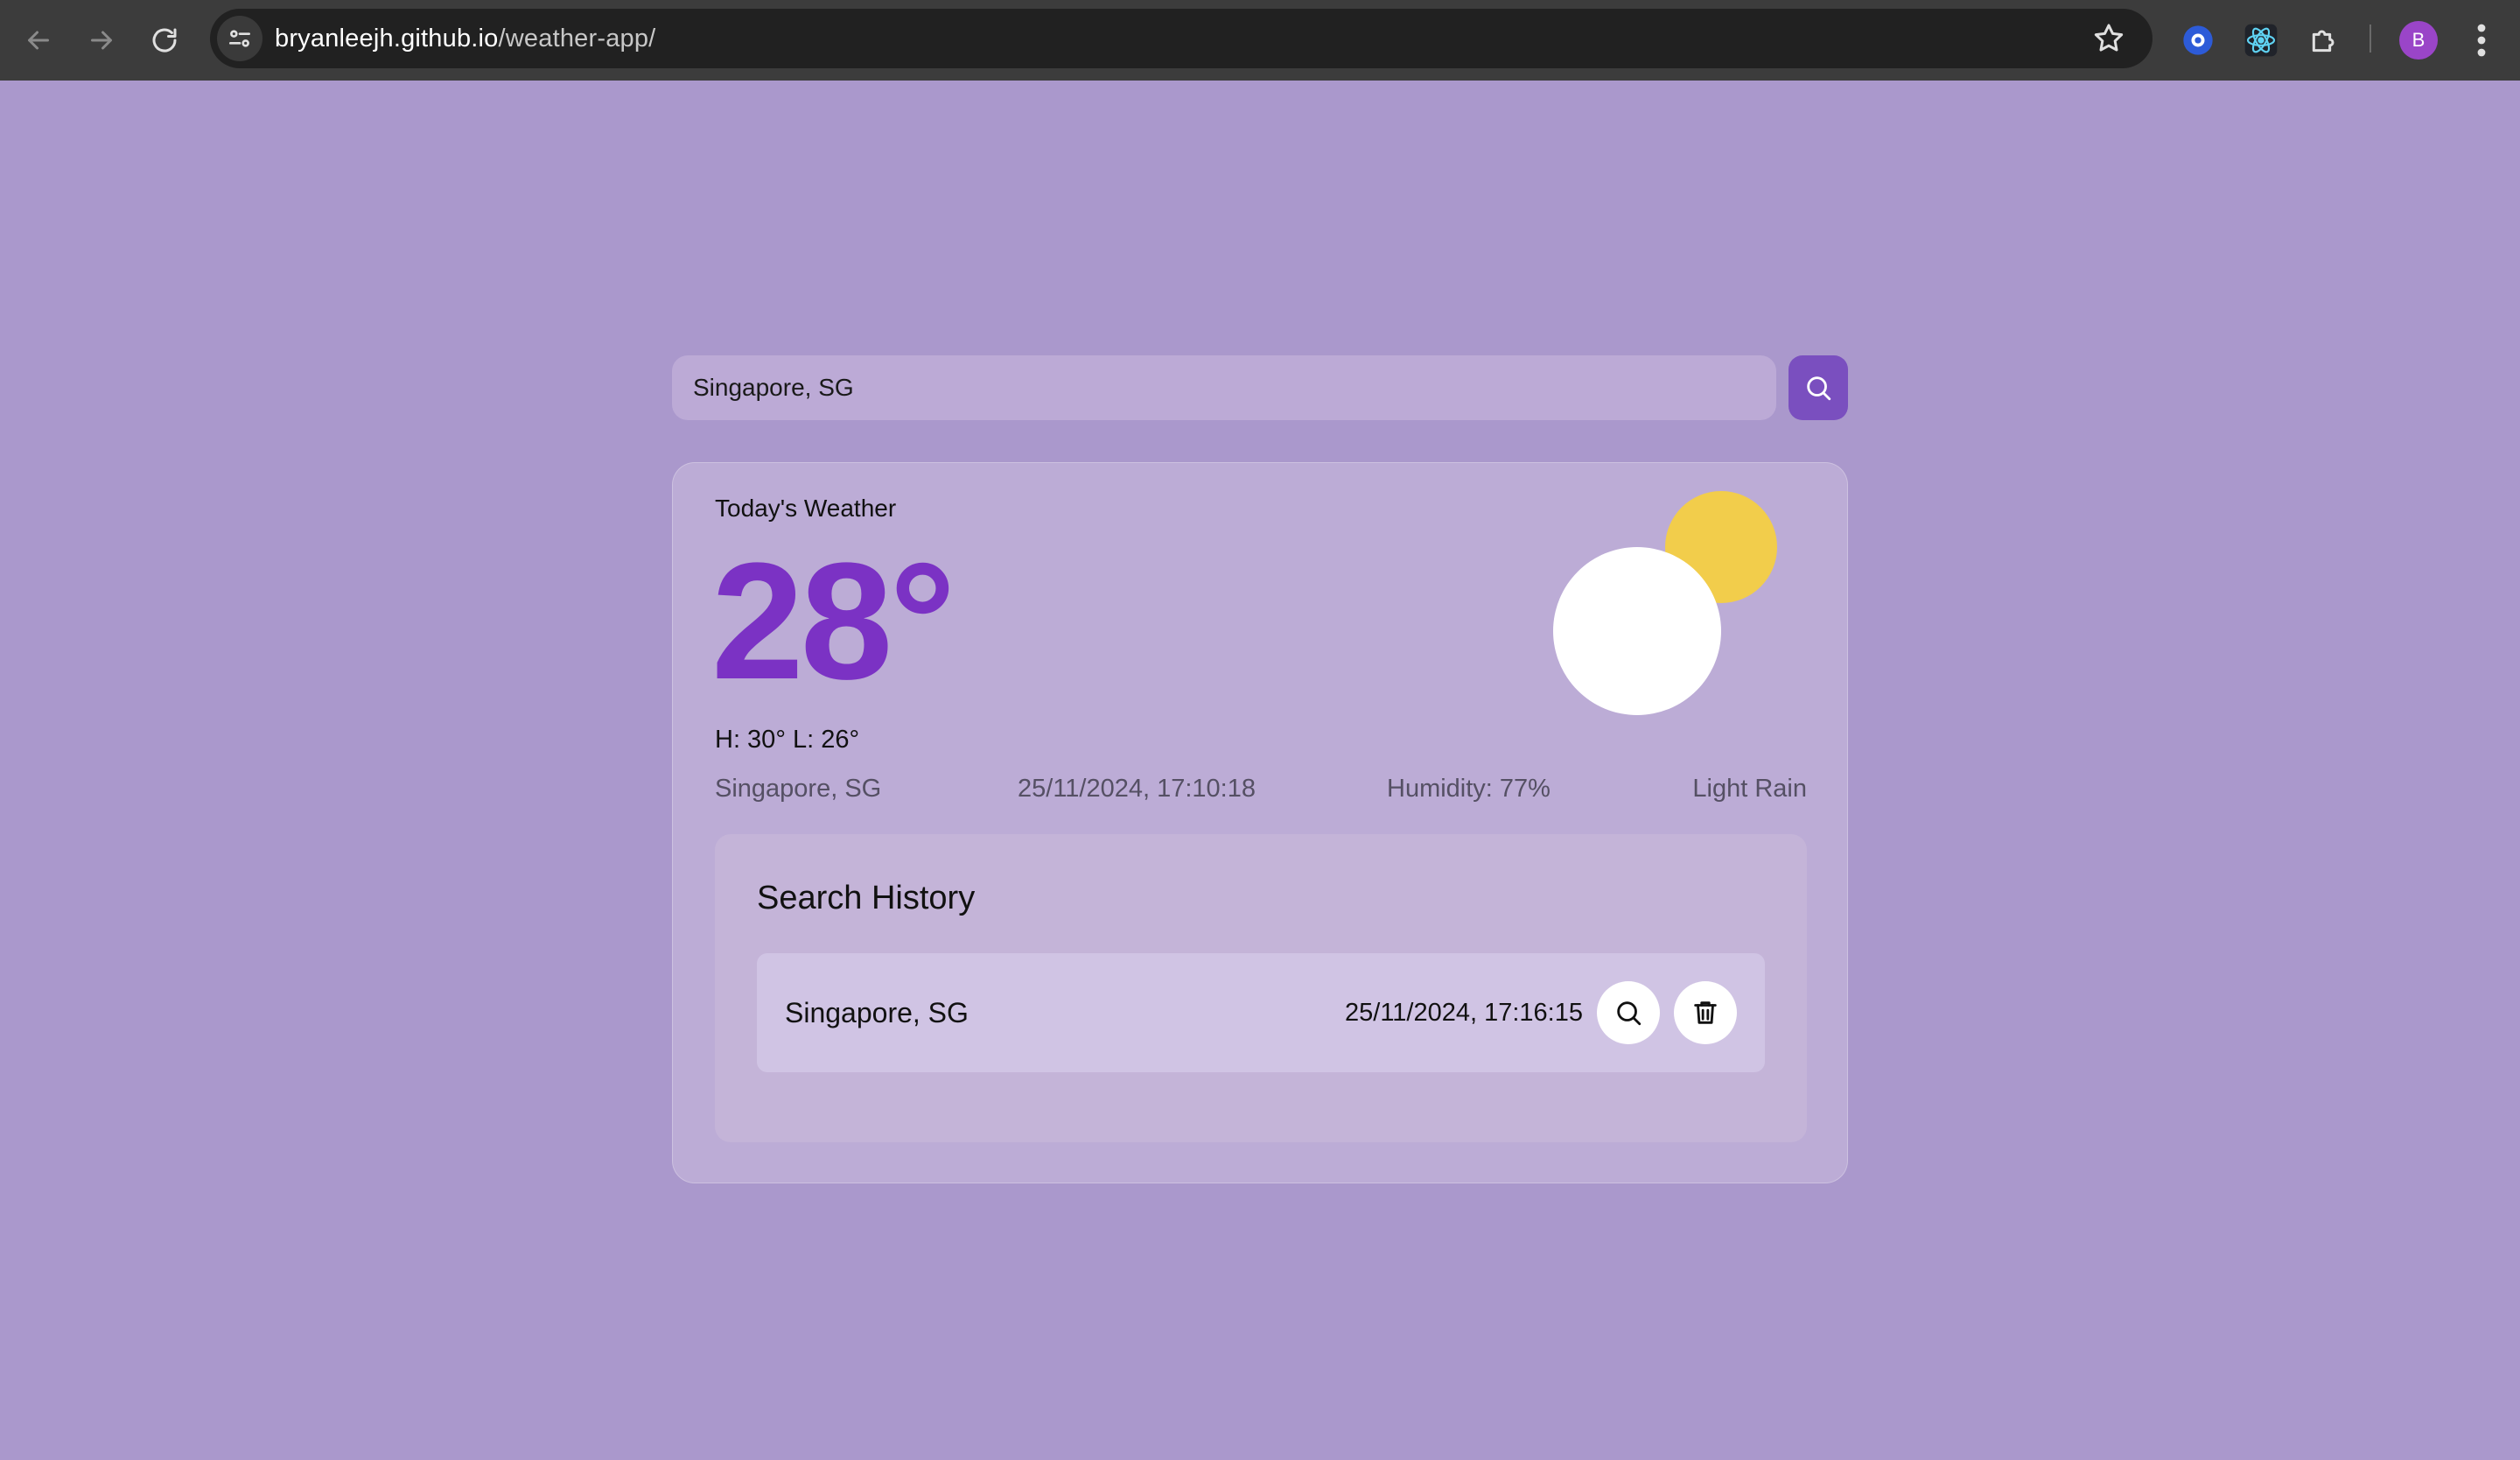 This screenshot has width=2520, height=1460. Describe the element at coordinates (2198, 40) in the screenshot. I see `extension-icon` at that location.